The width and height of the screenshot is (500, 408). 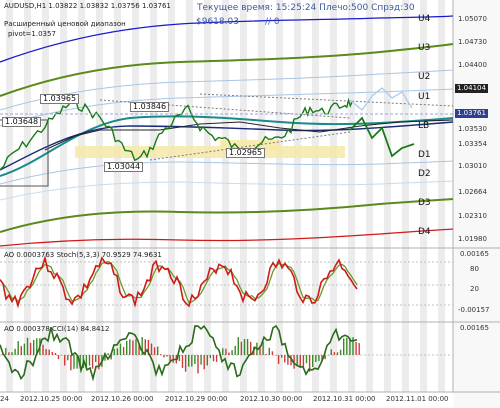 What do you see at coordinates (424, 155) in the screenshot?
I see `level-label-d1: D1` at bounding box center [424, 155].